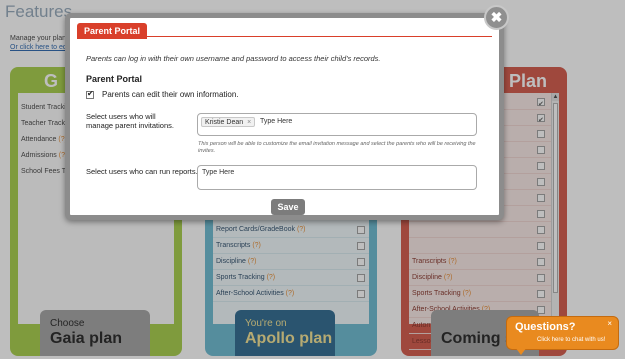  Describe the element at coordinates (142, 171) in the screenshot. I see `report-users-label: Select users who can run reports.` at that location.